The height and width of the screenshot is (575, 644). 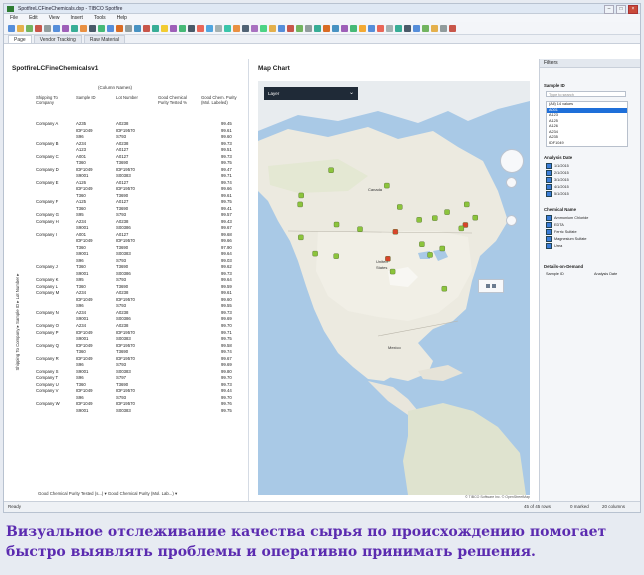 I want to click on tab-vendor-tracking: Vendor Tracking, so click(x=57, y=39).